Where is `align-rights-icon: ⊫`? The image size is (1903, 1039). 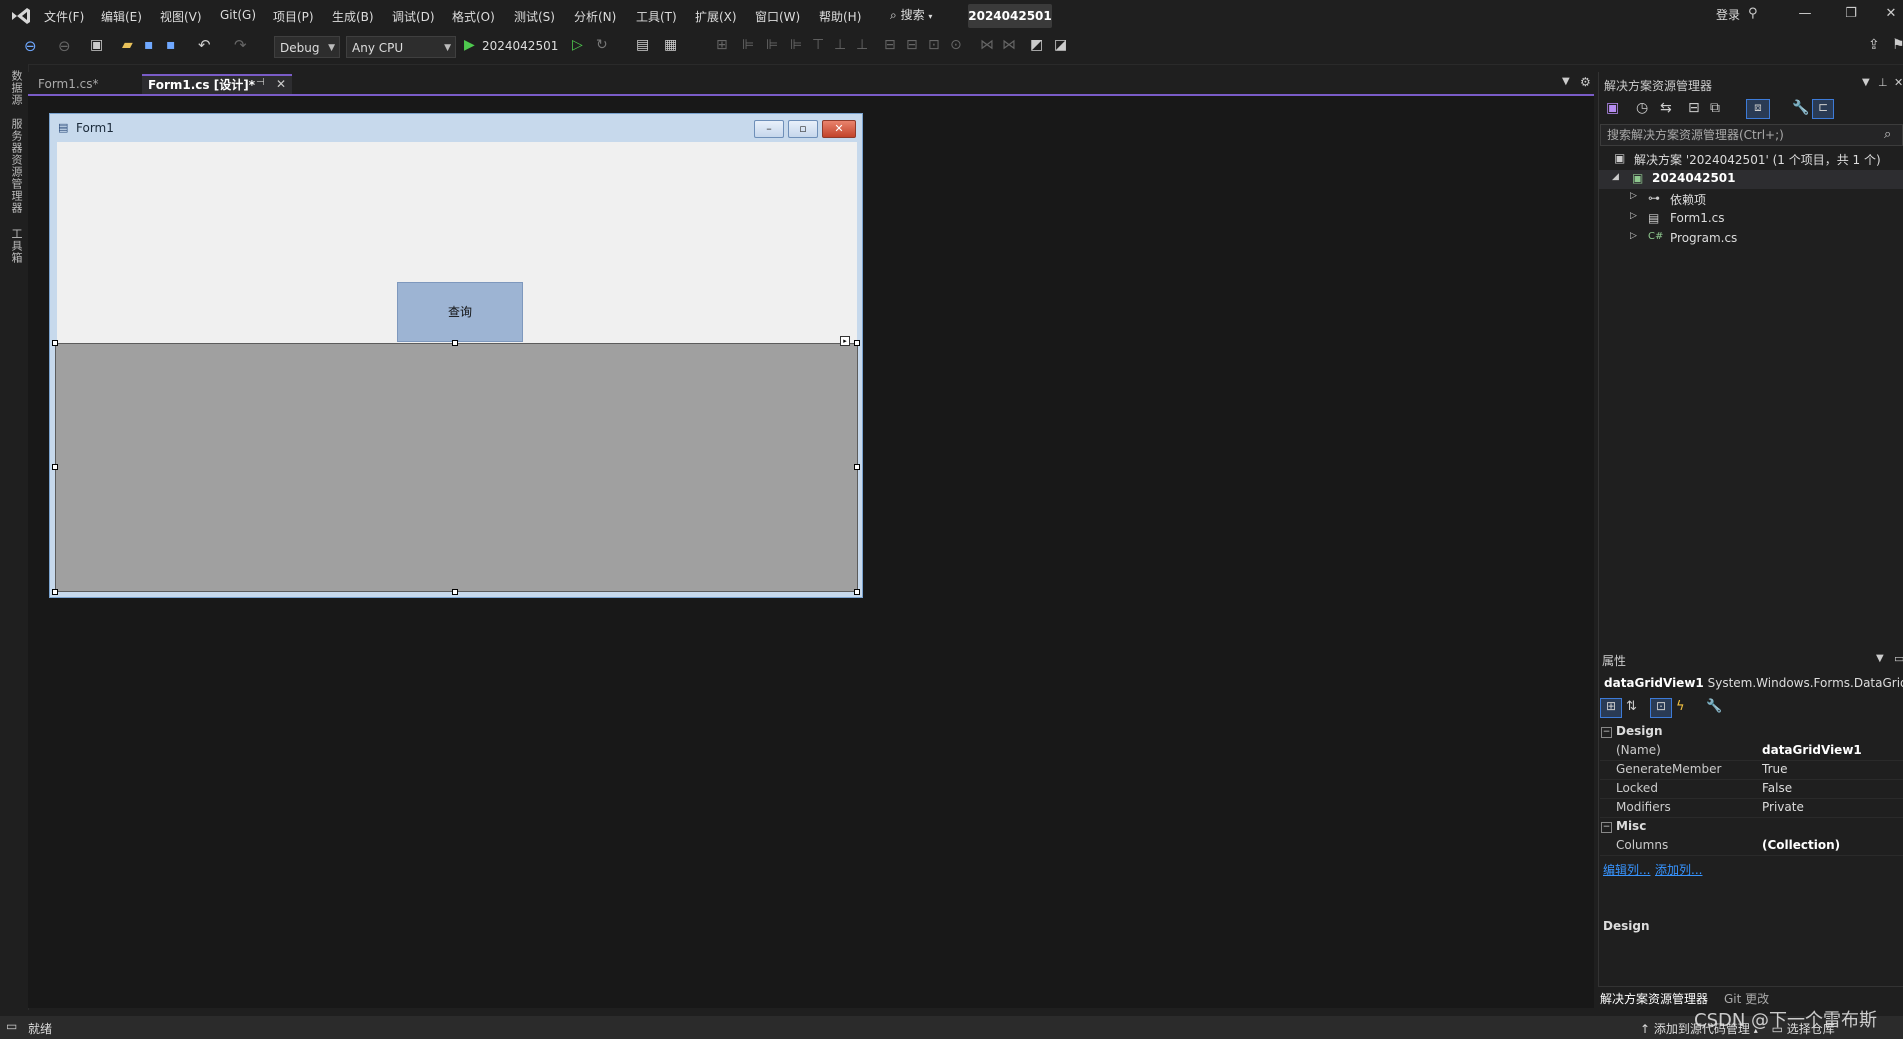 align-rights-icon: ⊫ is located at coordinates (796, 45).